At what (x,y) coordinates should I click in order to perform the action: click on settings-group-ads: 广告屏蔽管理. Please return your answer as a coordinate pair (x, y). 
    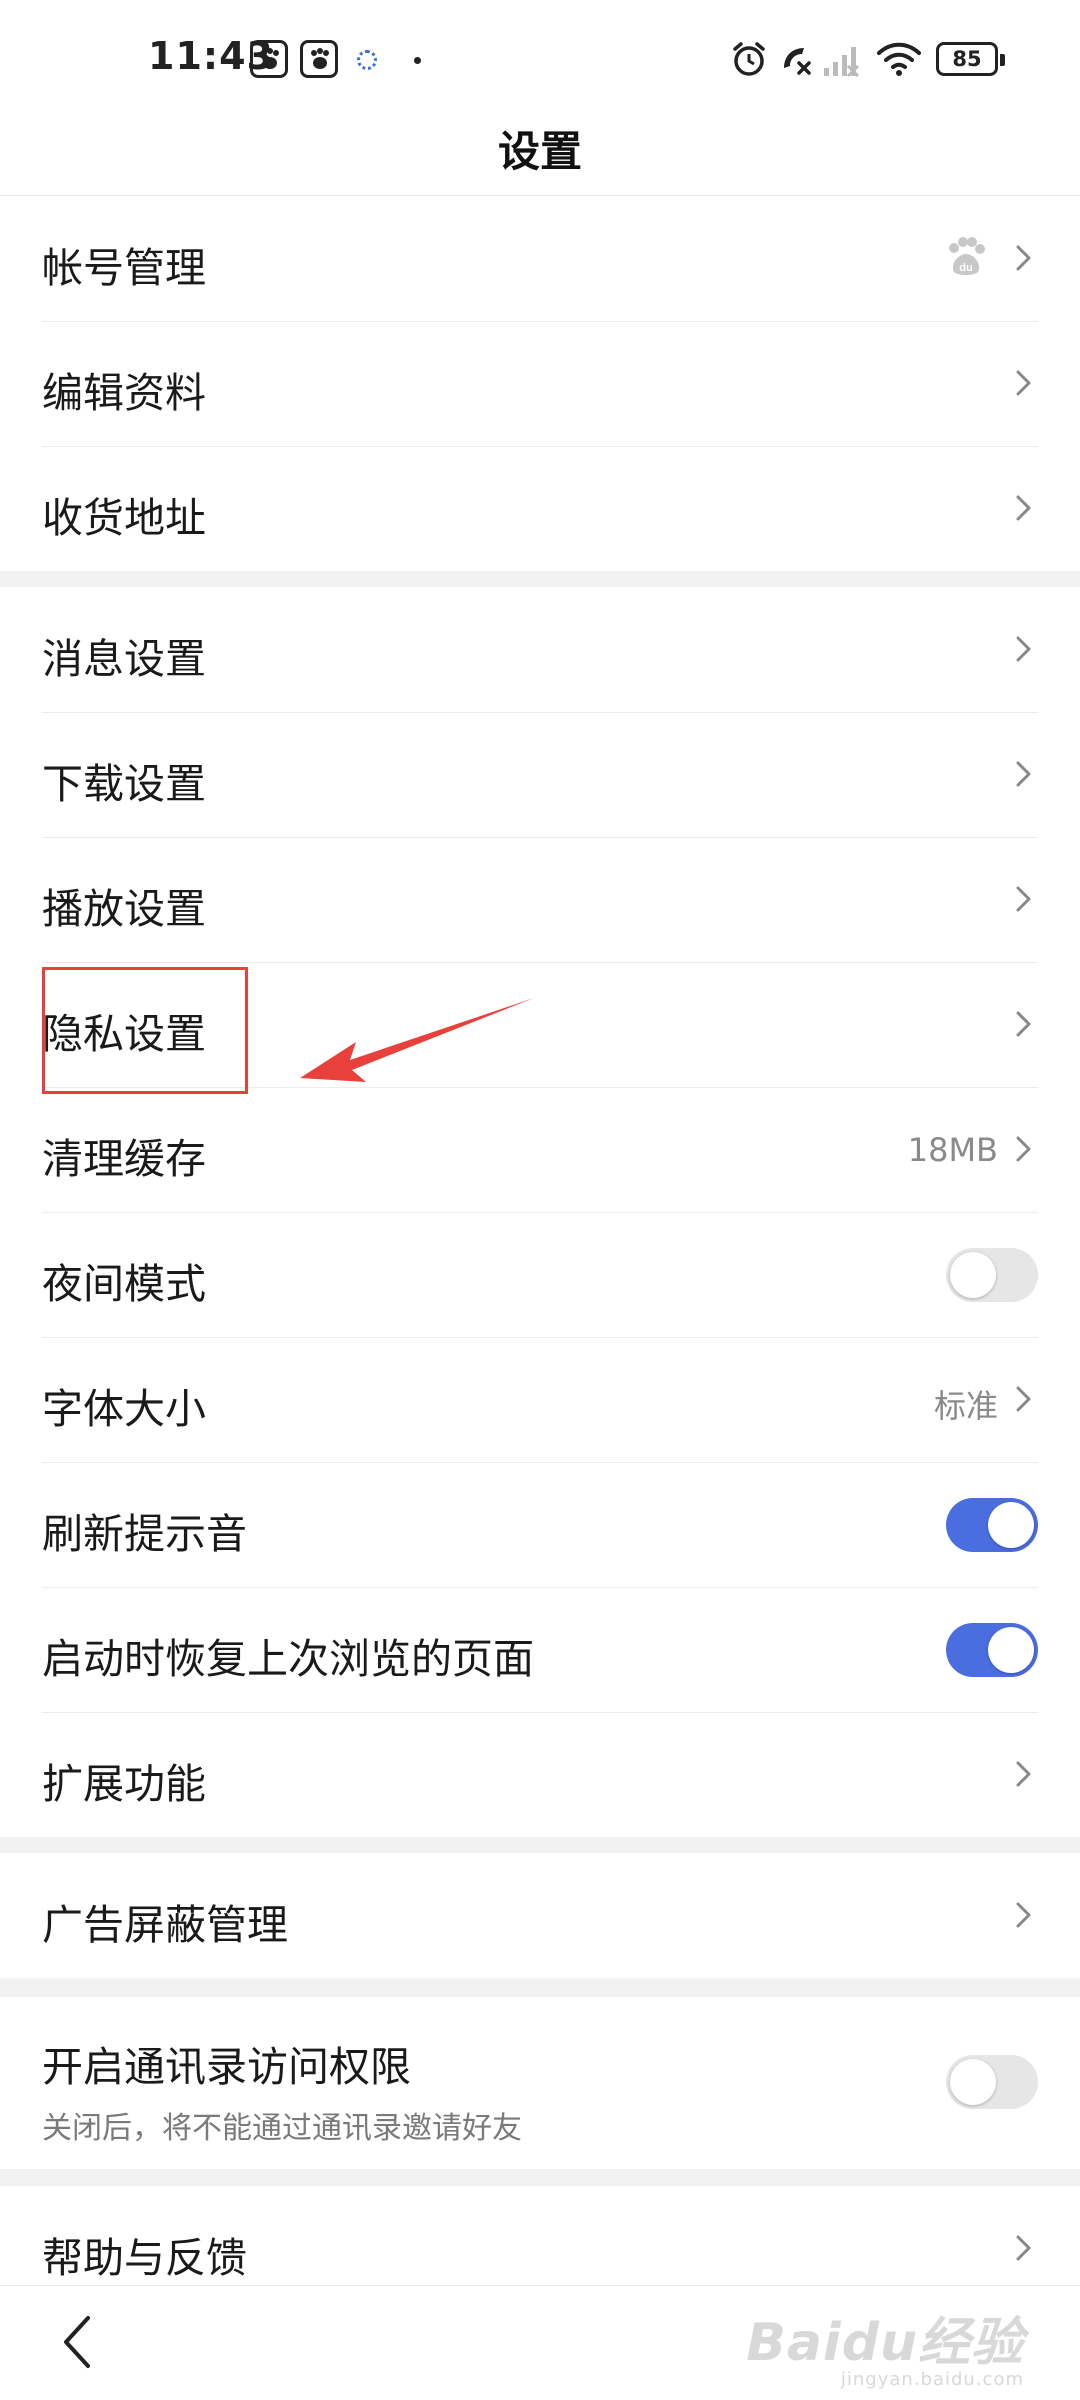
    Looking at the image, I should click on (540, 1915).